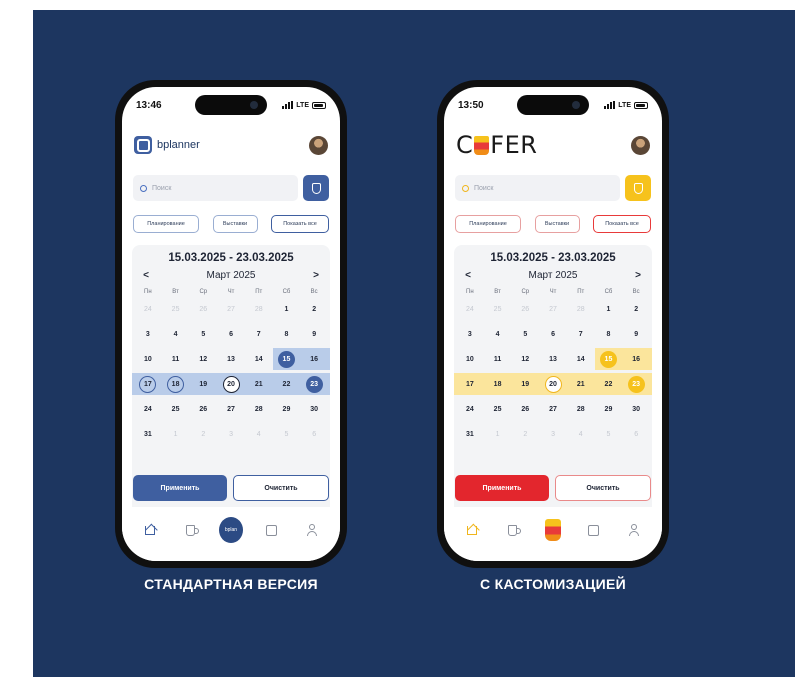 This screenshot has width=795, height=677. I want to click on tab-orders, so click(513, 530).